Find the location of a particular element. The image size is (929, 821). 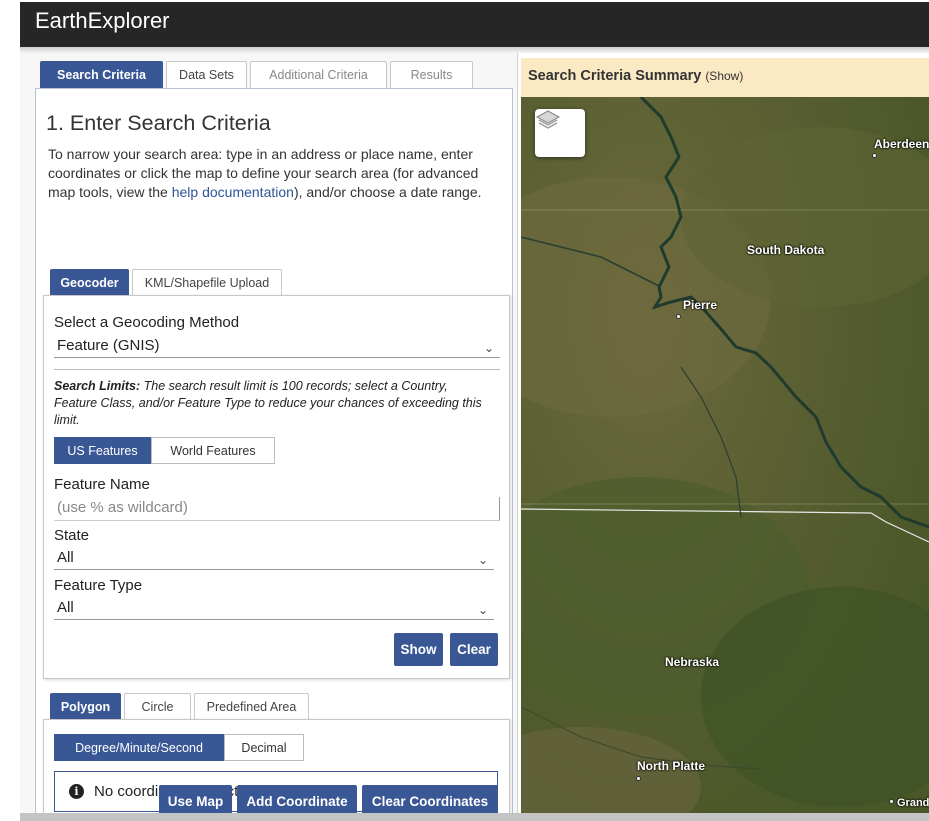

tab-polygon: Polygon is located at coordinates (85, 706).